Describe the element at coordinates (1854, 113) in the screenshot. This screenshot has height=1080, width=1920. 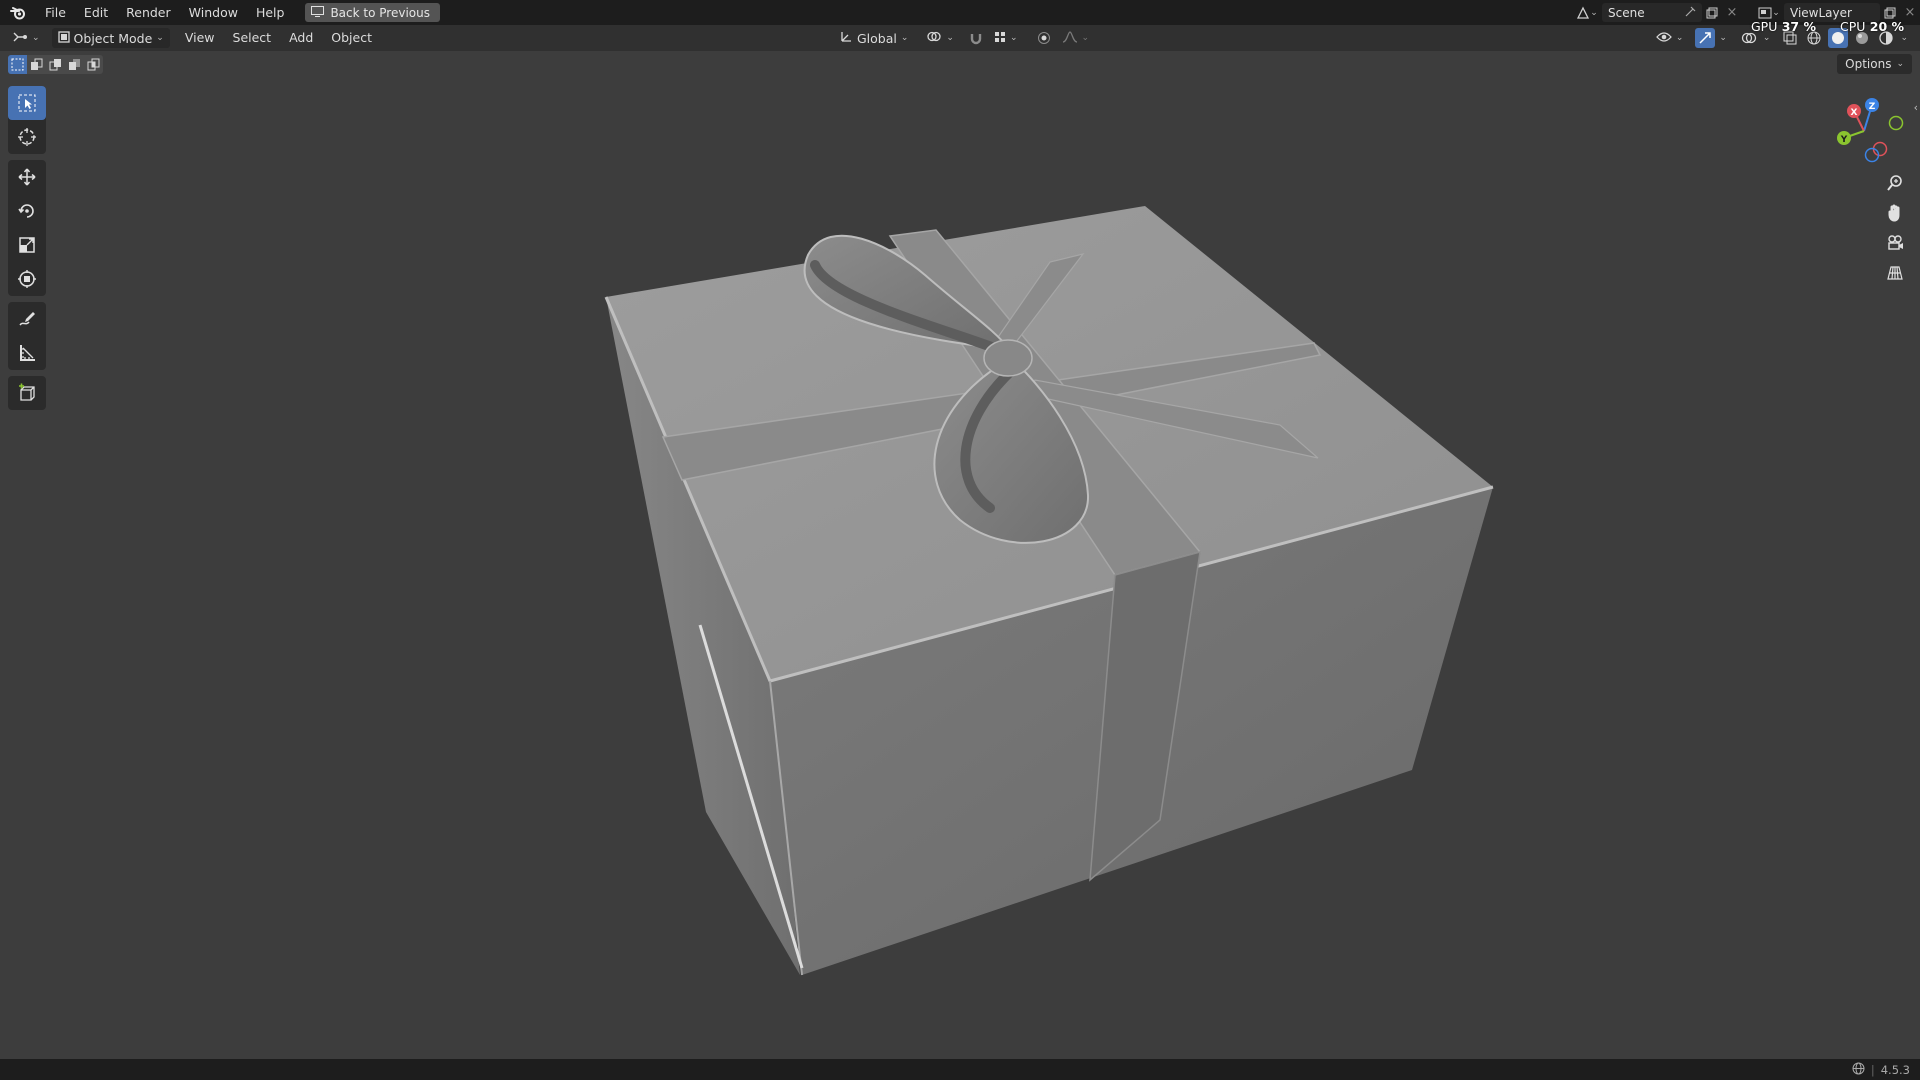
I see `gizmo-x-label: X` at that location.